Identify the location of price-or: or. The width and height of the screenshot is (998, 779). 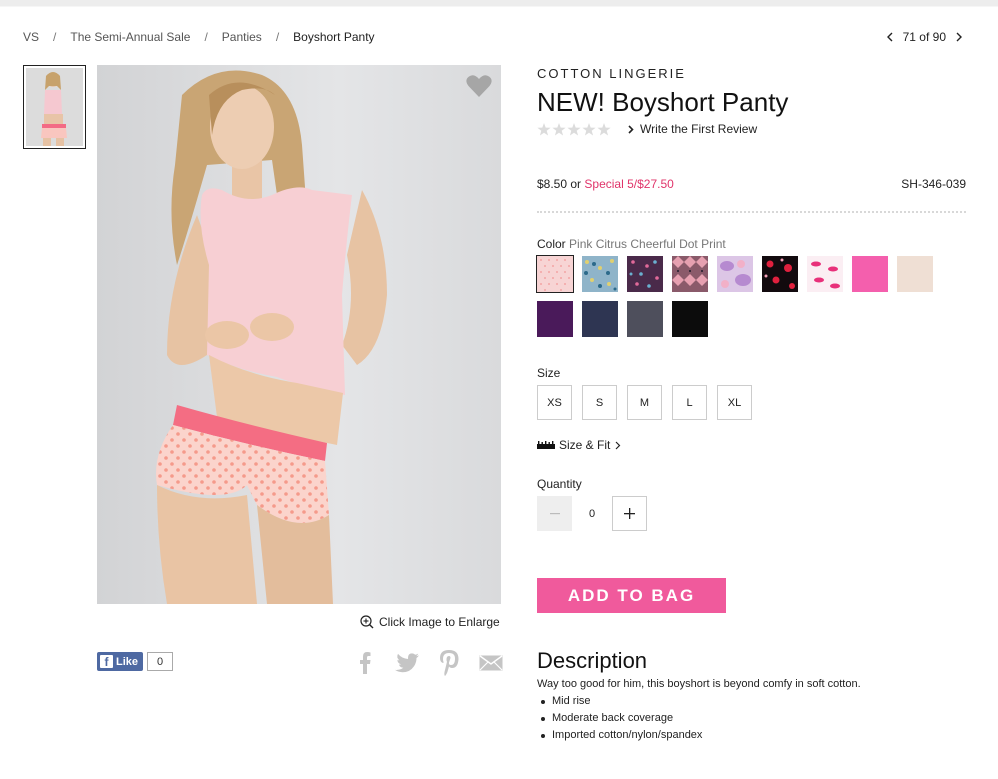
(576, 184).